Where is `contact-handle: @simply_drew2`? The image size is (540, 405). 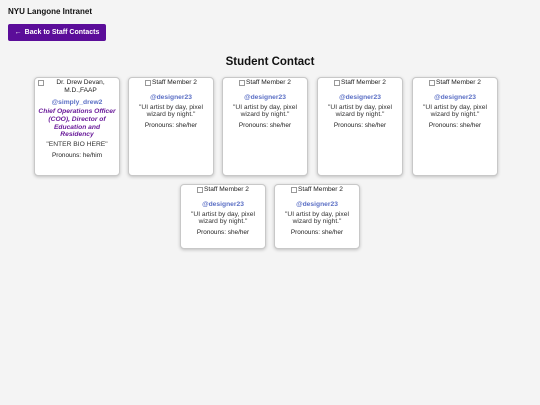
contact-handle: @simply_drew2 is located at coordinates (77, 103).